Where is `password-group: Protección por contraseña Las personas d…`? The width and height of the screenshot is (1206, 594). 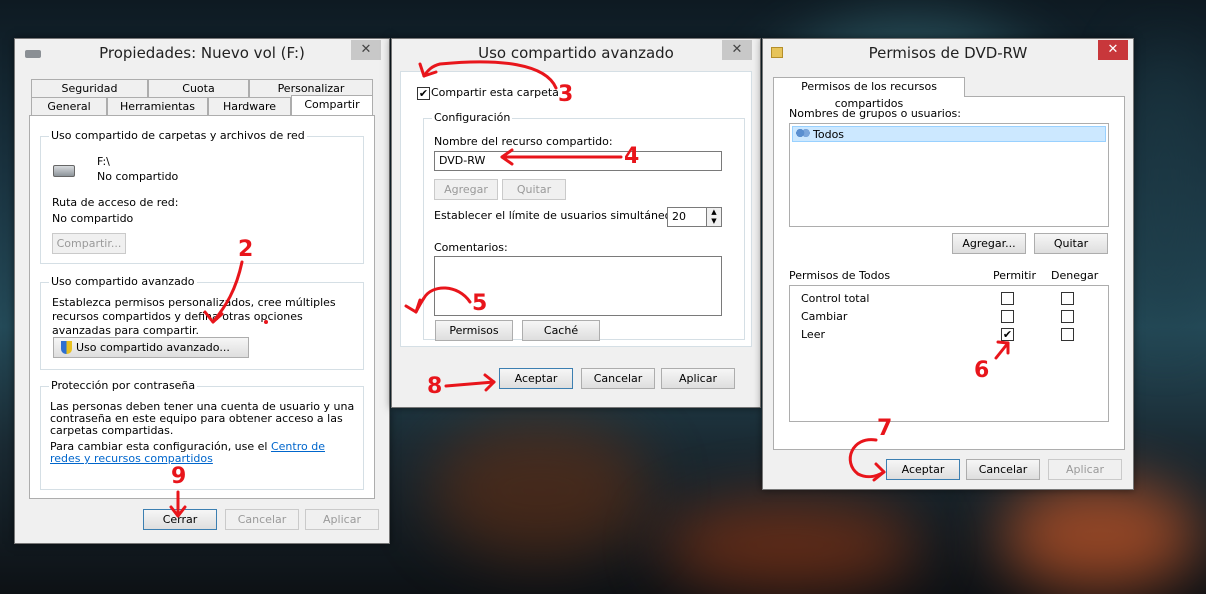 password-group: Protección por contraseña Las personas d… is located at coordinates (202, 434).